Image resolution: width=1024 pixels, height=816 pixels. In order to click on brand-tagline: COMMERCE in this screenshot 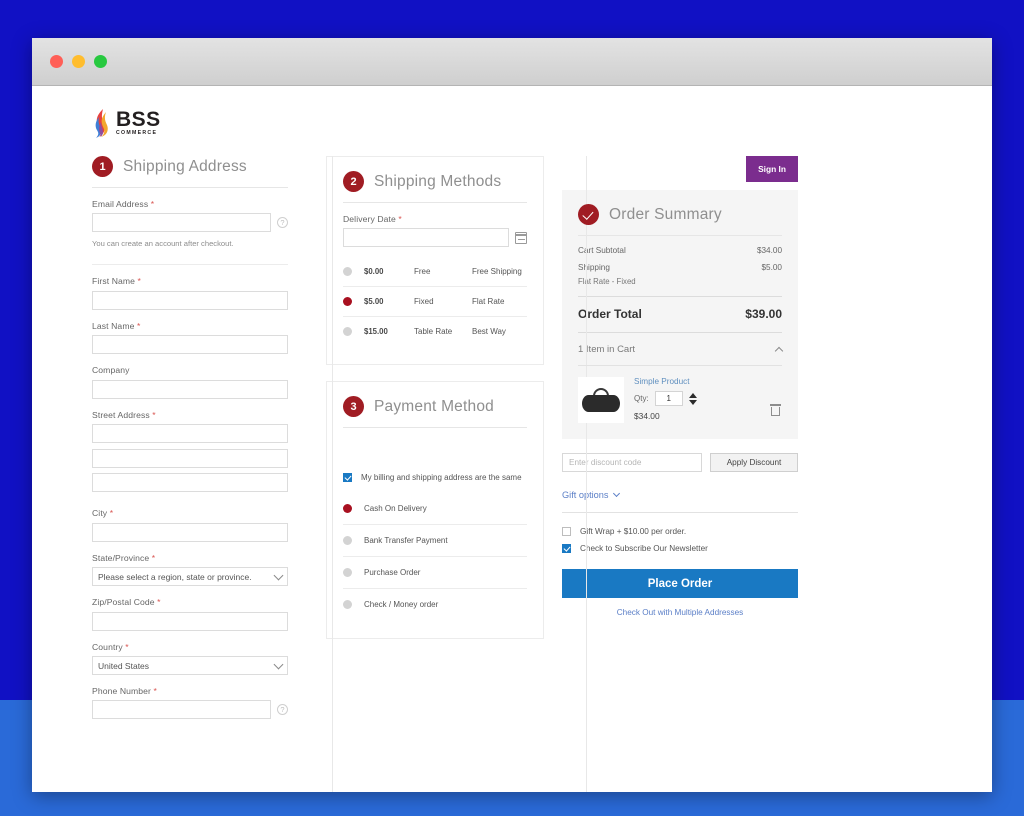, I will do `click(137, 133)`.